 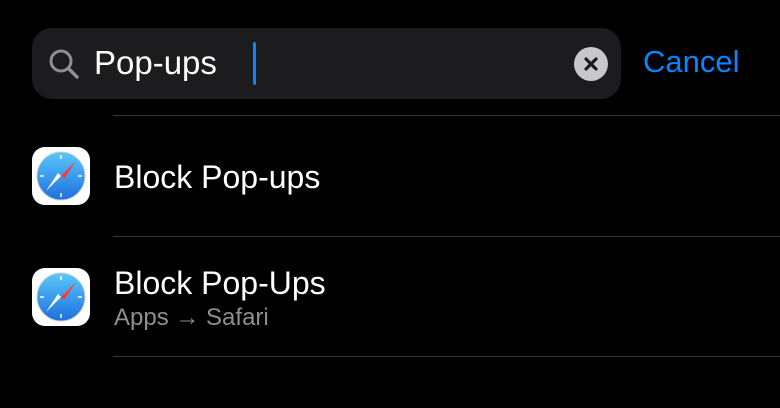 What do you see at coordinates (217, 177) in the screenshot?
I see `result-title: Block Pop-ups` at bounding box center [217, 177].